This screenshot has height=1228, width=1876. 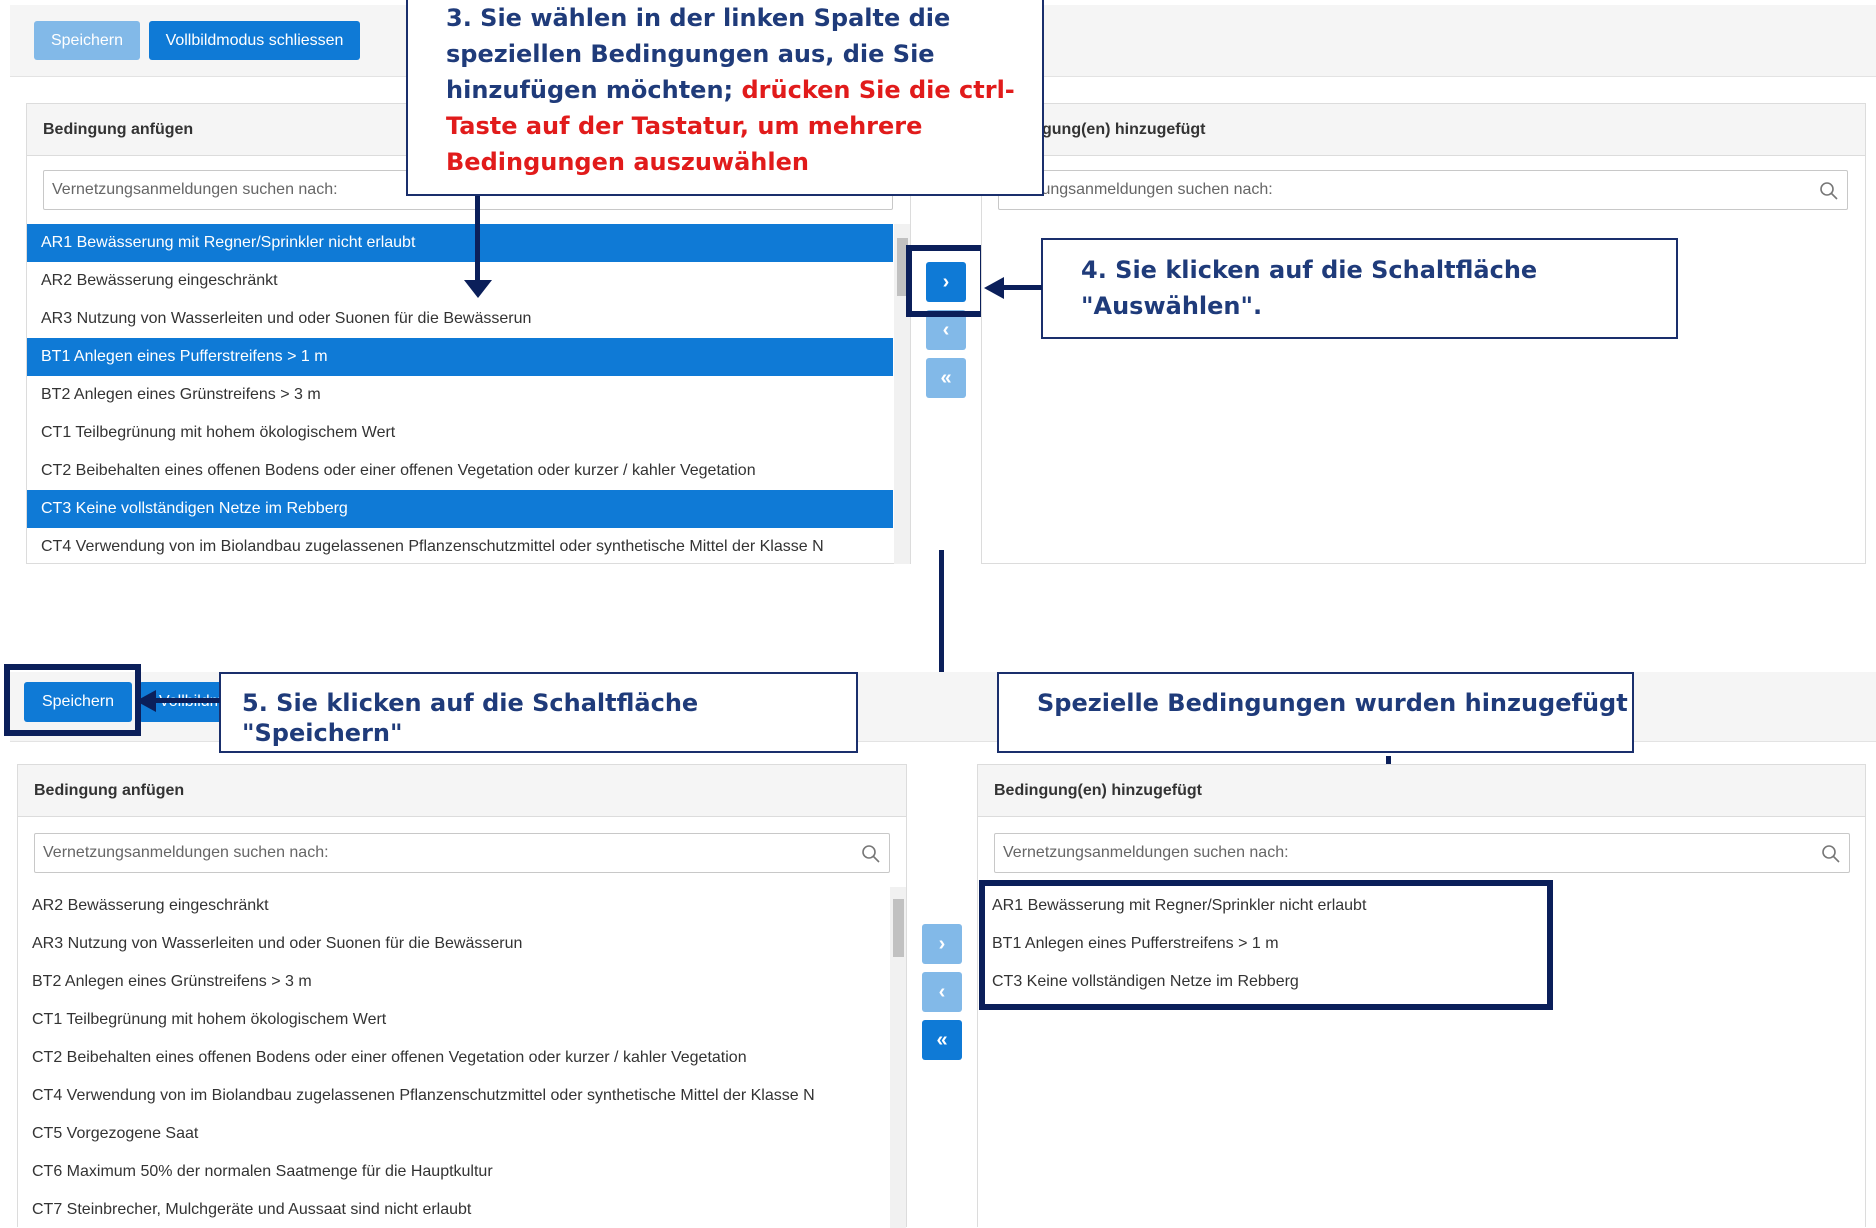 I want to click on save-button-highlight, so click(x=72, y=700).